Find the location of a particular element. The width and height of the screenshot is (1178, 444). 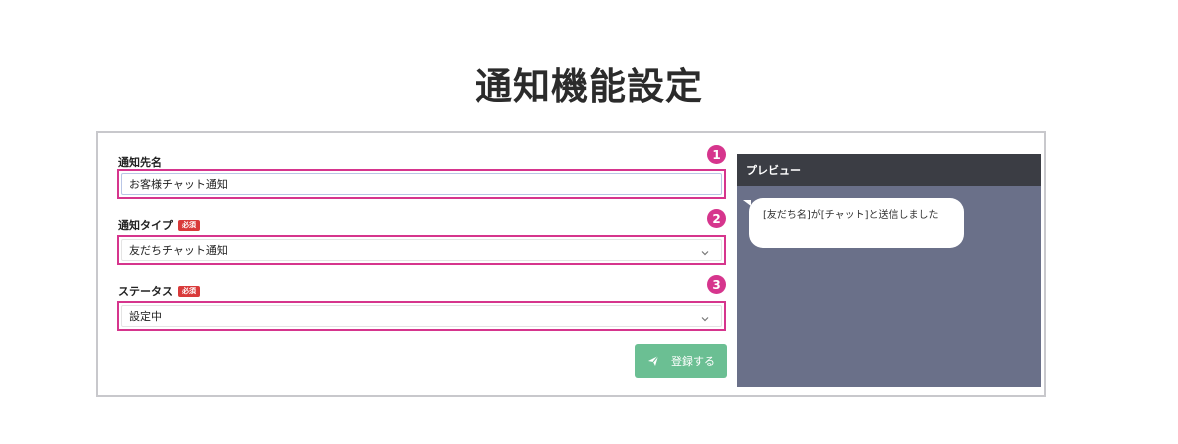

step-marker-2: 2 is located at coordinates (716, 218).